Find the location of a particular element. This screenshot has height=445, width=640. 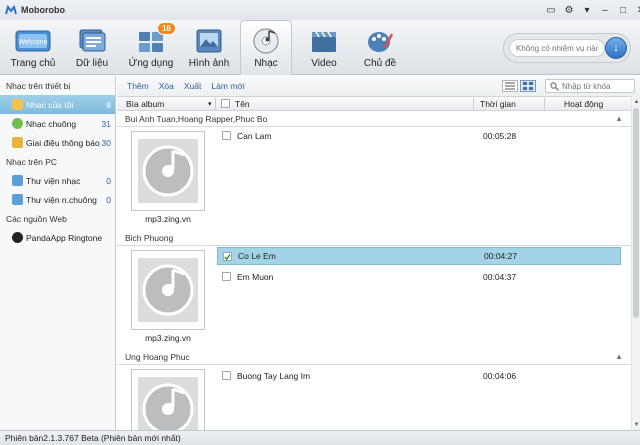

artist-group-header: Bui Anh Tuan,Hoang Rapper,Phuc Bo ▲ is located at coordinates (374, 119).